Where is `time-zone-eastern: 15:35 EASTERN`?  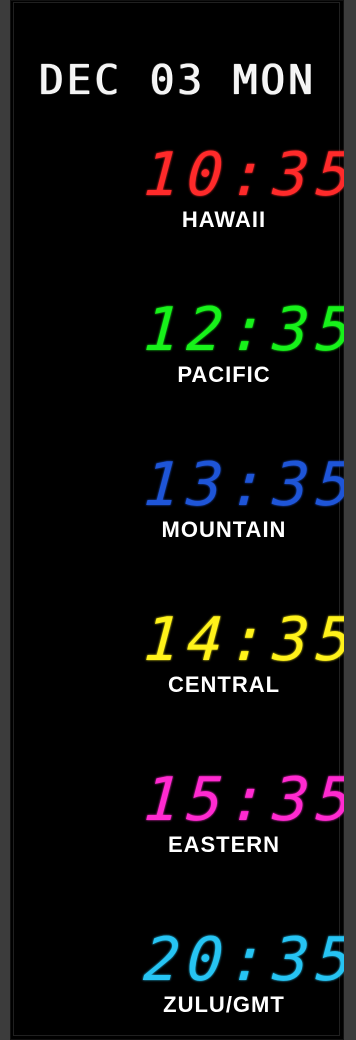
time-zone-eastern: 15:35 EASTERN is located at coordinates (177, 837).